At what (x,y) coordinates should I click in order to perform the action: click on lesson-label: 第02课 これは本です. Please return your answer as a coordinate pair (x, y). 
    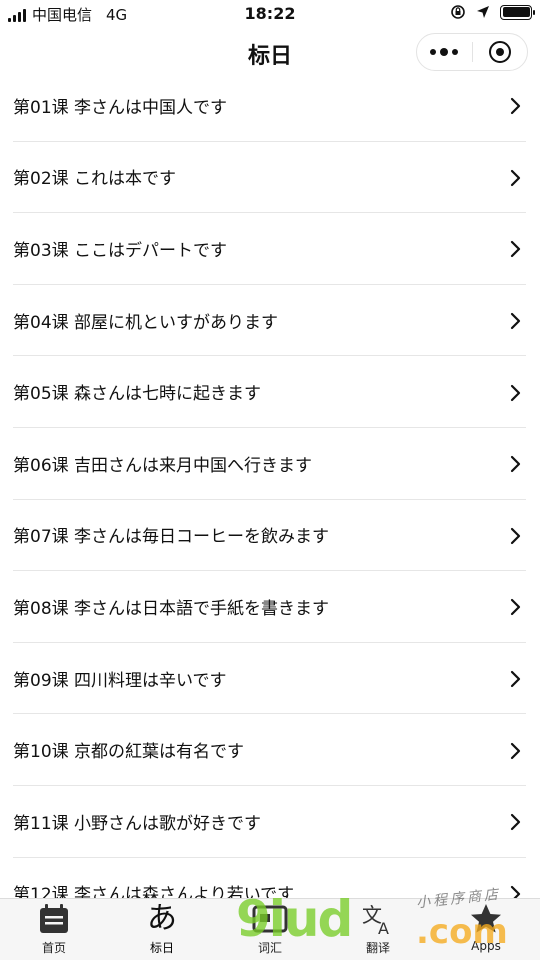
    Looking at the image, I should click on (95, 179).